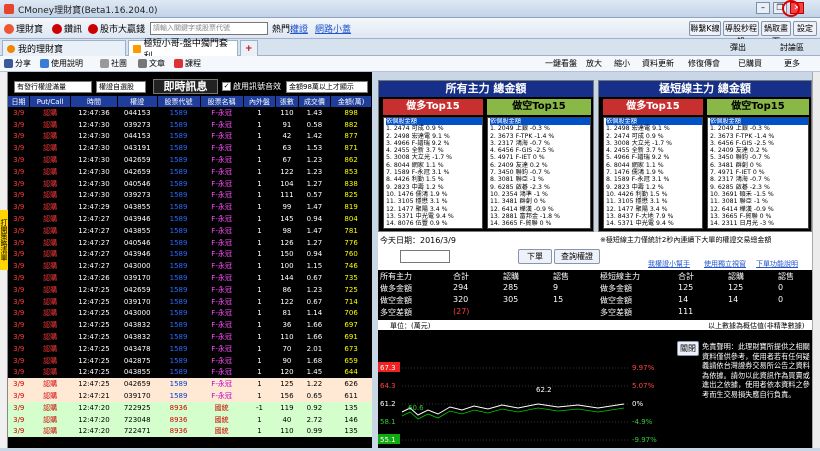  What do you see at coordinates (654, 157) in the screenshot?
I see `list-item: 5. 4966 F-譜瑞 9.2 %` at bounding box center [654, 157].